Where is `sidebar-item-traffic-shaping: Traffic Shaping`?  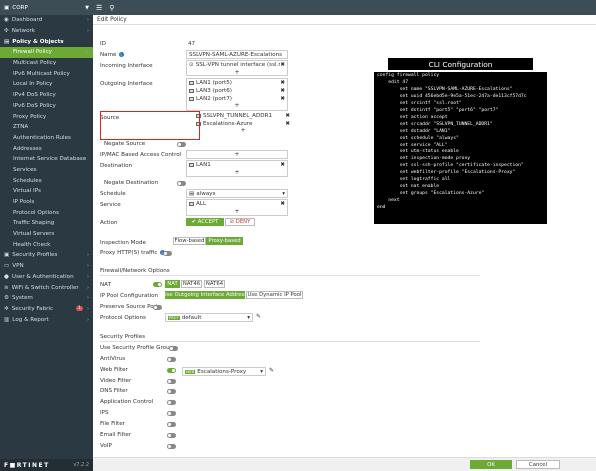
sidebar-item-traffic-shaping: Traffic Shaping is located at coordinates (46, 223).